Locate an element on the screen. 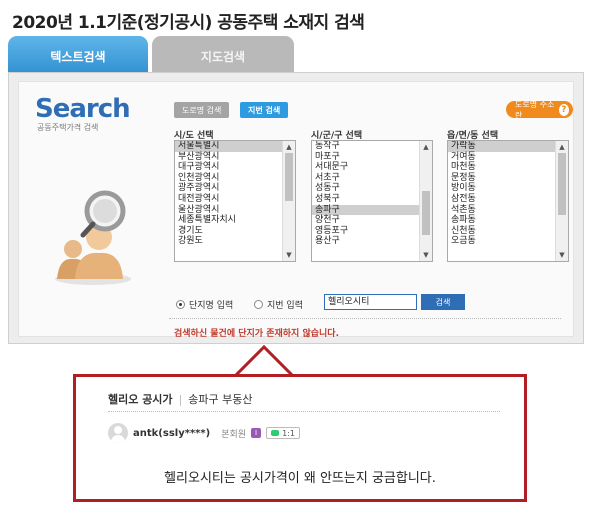  chat-badge: 1:1 is located at coordinates (283, 433).